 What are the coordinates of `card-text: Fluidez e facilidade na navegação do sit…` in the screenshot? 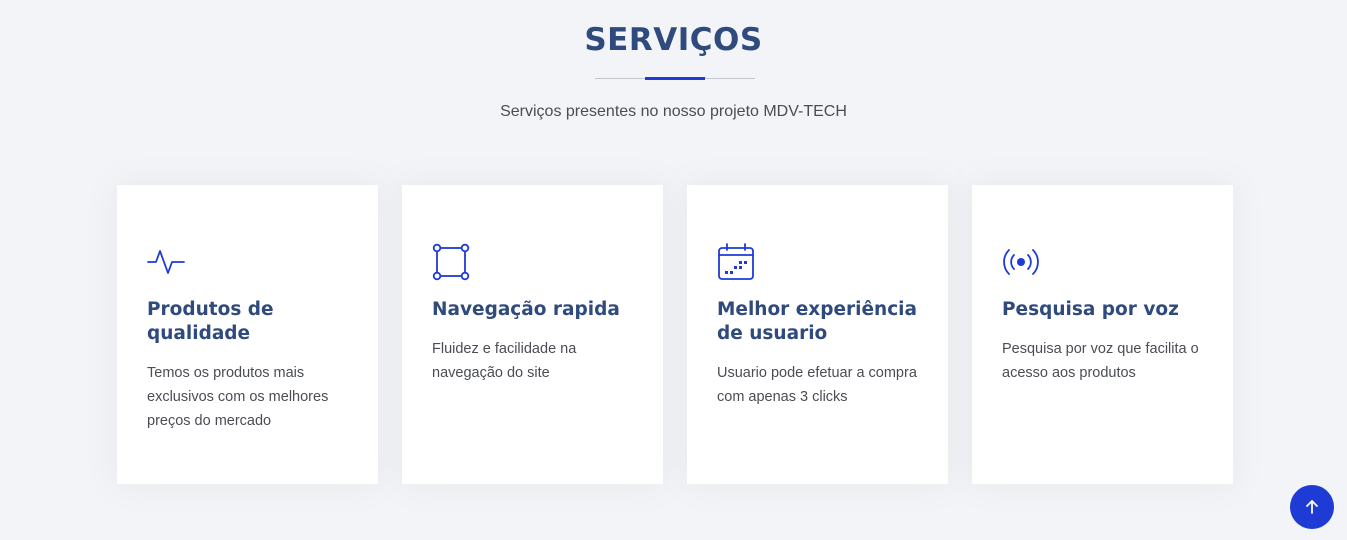 It's located at (504, 361).